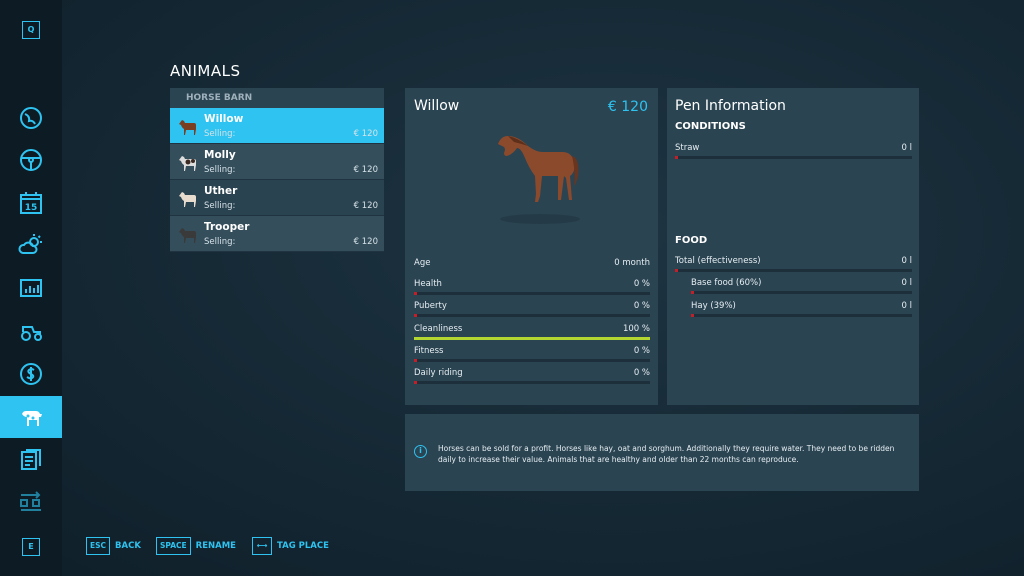 This screenshot has width=1024, height=576. What do you see at coordinates (262, 546) in the screenshot?
I see `arrows-key-icon: ⟷` at bounding box center [262, 546].